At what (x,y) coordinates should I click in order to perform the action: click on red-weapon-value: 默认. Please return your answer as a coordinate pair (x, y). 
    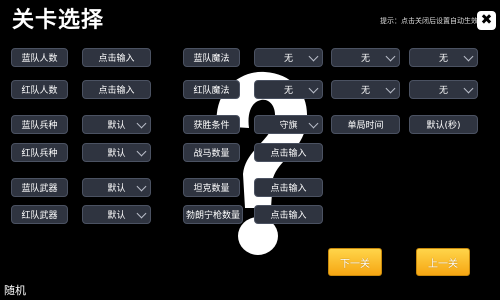
    Looking at the image, I should click on (116, 216).